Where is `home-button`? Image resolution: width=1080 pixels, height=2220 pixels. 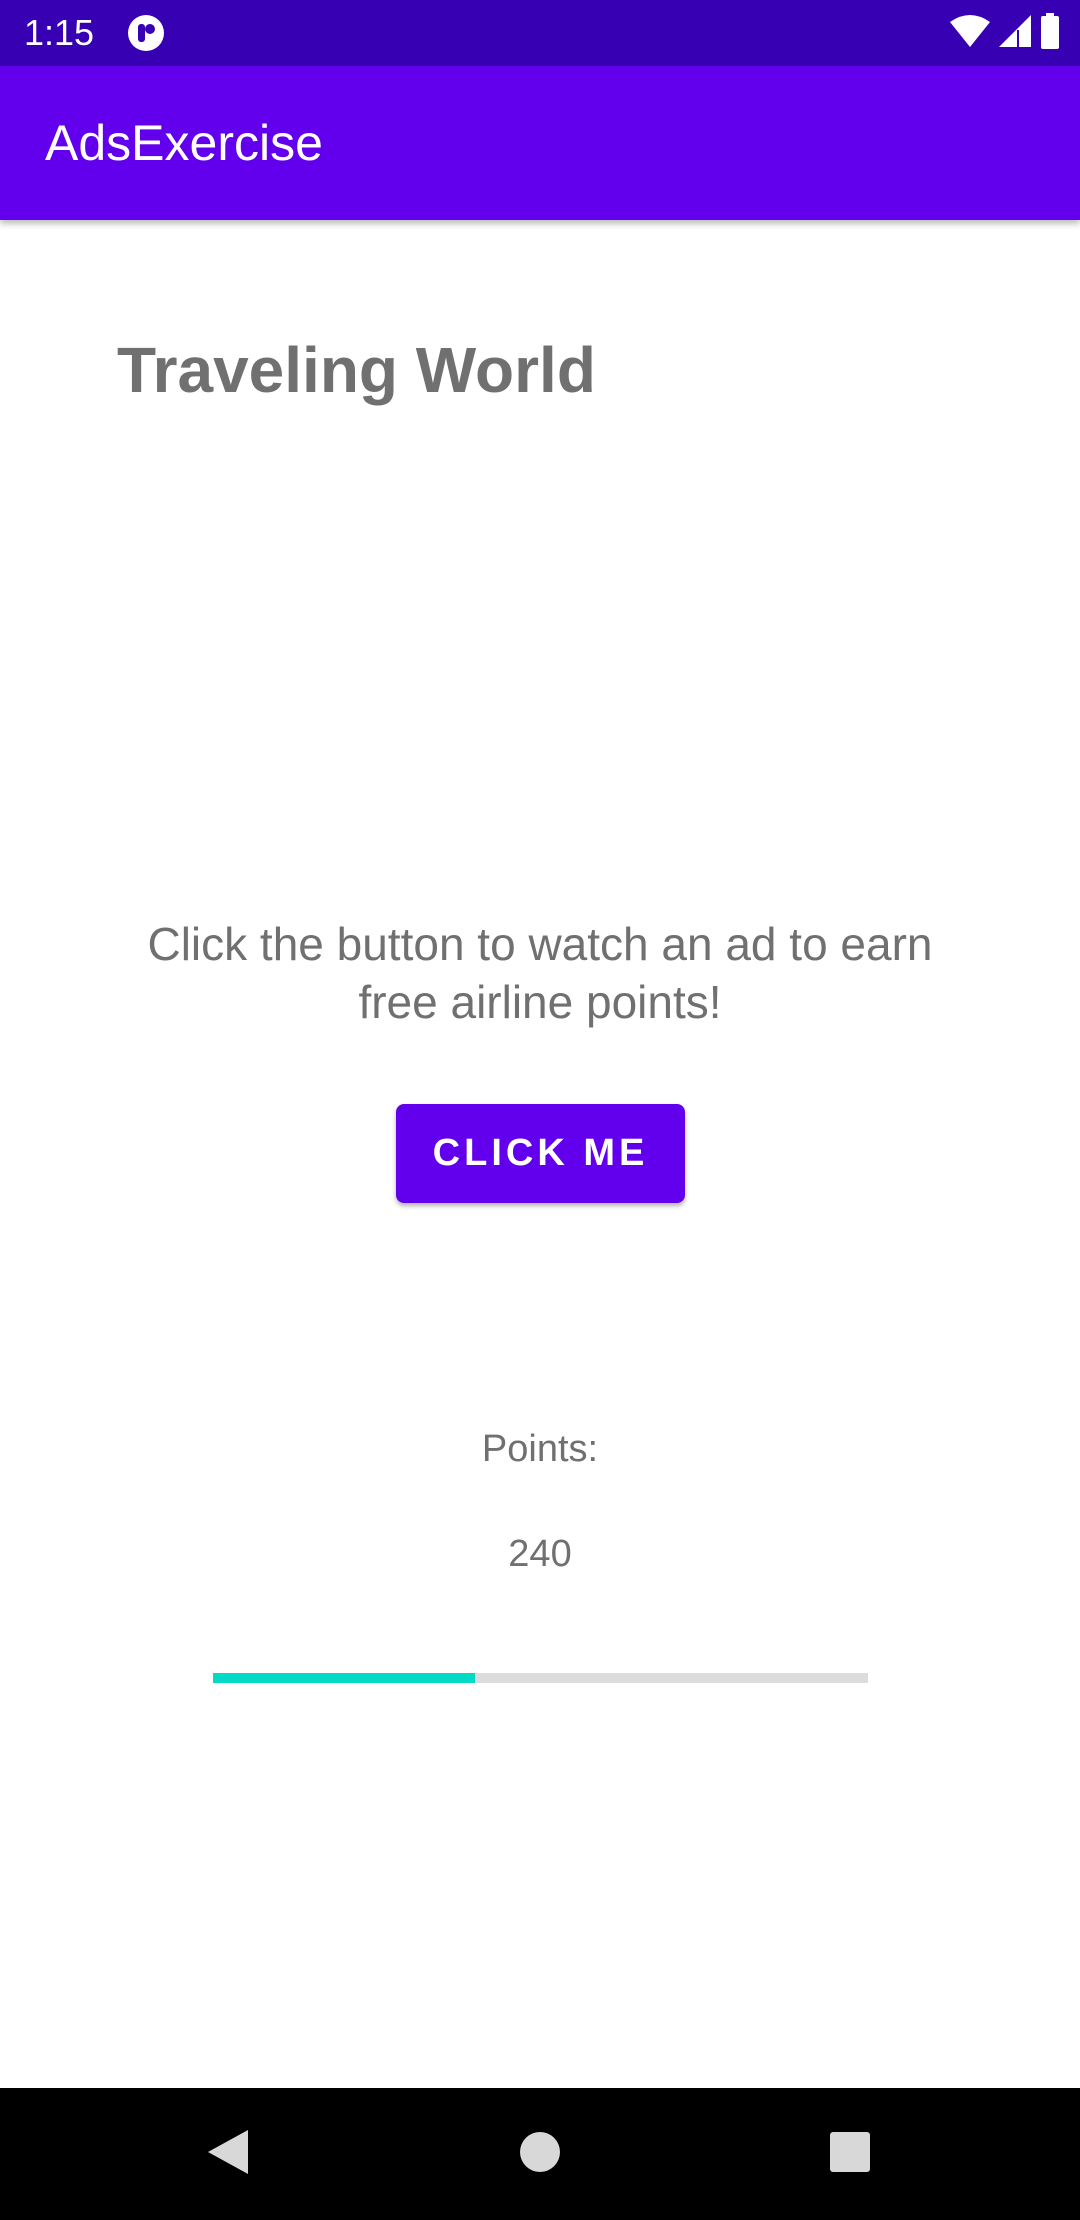
home-button is located at coordinates (540, 2154).